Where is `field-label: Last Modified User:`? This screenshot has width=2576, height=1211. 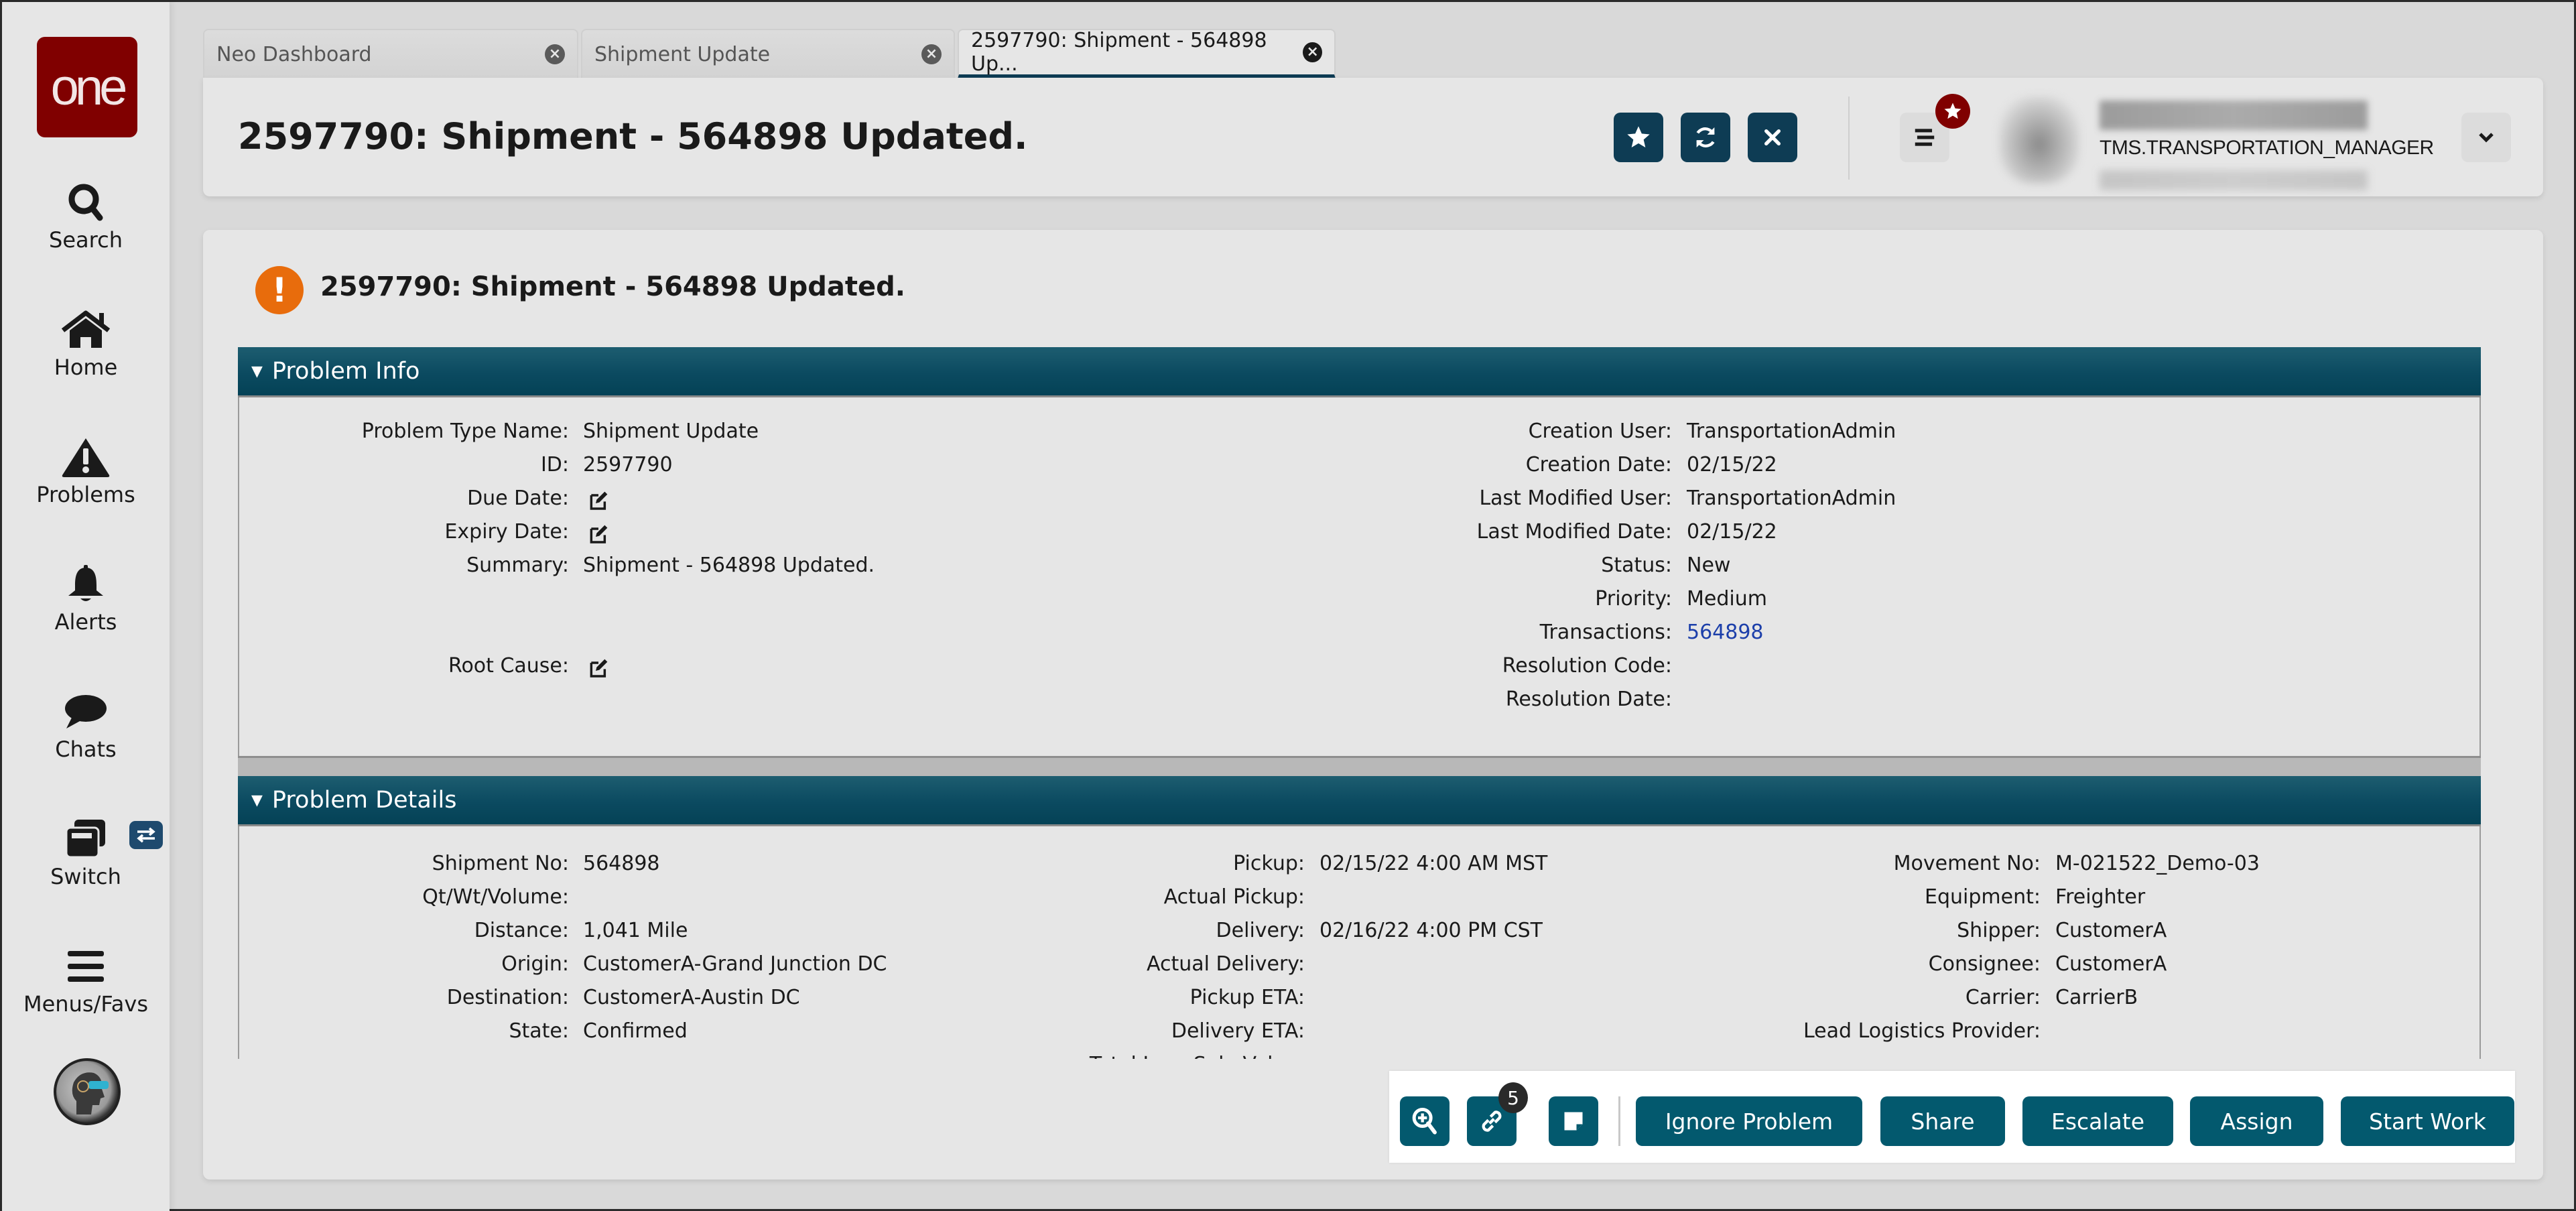
field-label: Last Modified User: is located at coordinates (1575, 498).